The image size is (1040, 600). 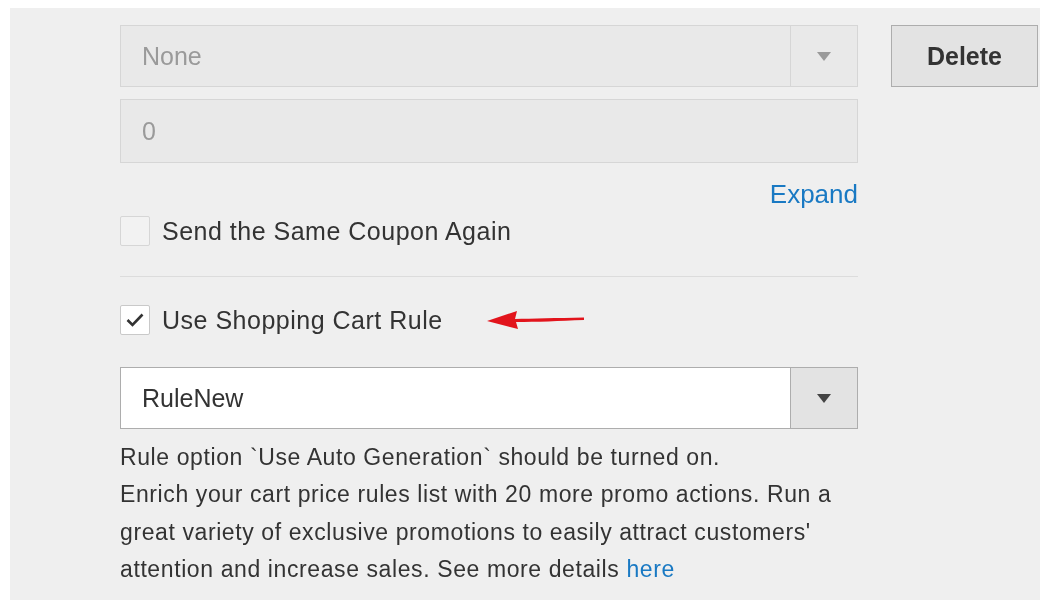 What do you see at coordinates (650, 569) in the screenshot?
I see `here-link: here` at bounding box center [650, 569].